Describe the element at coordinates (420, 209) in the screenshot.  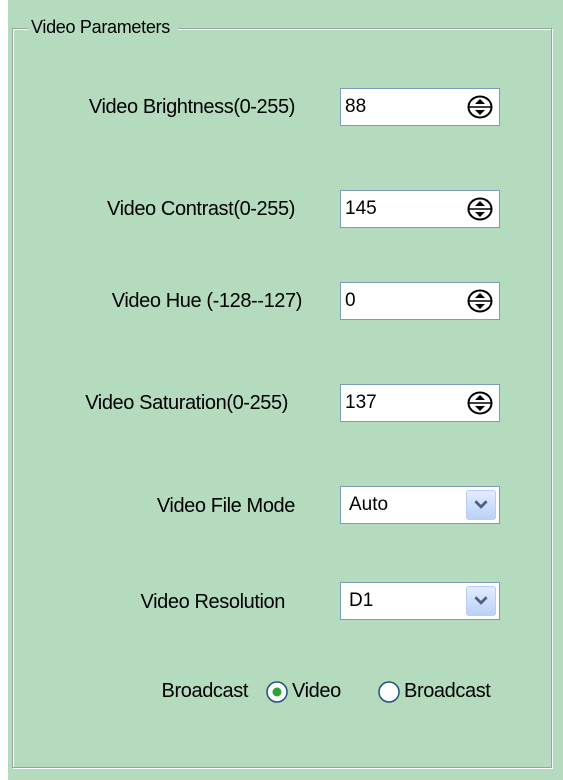
I see `contrast-spinner: 145` at that location.